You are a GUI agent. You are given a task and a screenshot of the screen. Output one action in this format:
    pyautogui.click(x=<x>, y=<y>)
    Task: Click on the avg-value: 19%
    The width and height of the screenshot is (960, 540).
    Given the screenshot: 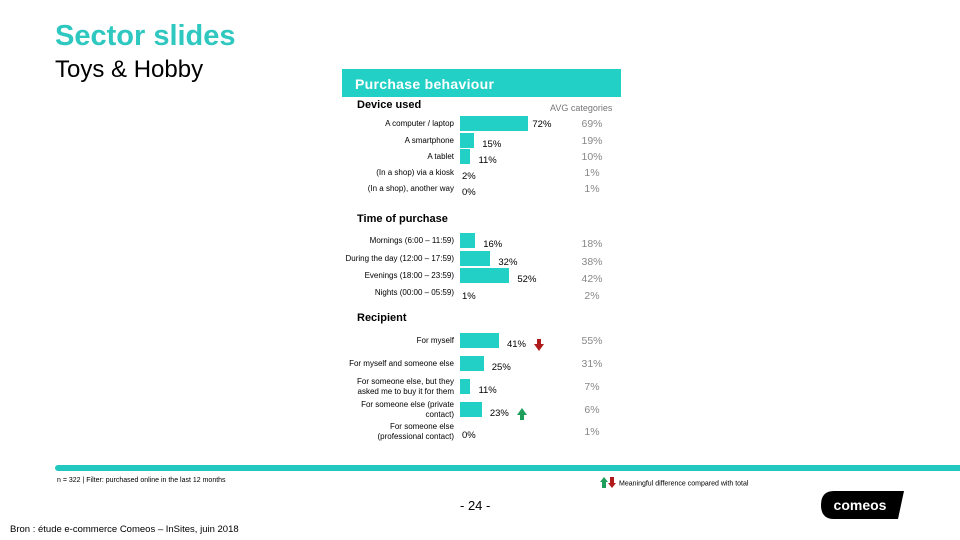 What is the action you would take?
    pyautogui.click(x=592, y=141)
    